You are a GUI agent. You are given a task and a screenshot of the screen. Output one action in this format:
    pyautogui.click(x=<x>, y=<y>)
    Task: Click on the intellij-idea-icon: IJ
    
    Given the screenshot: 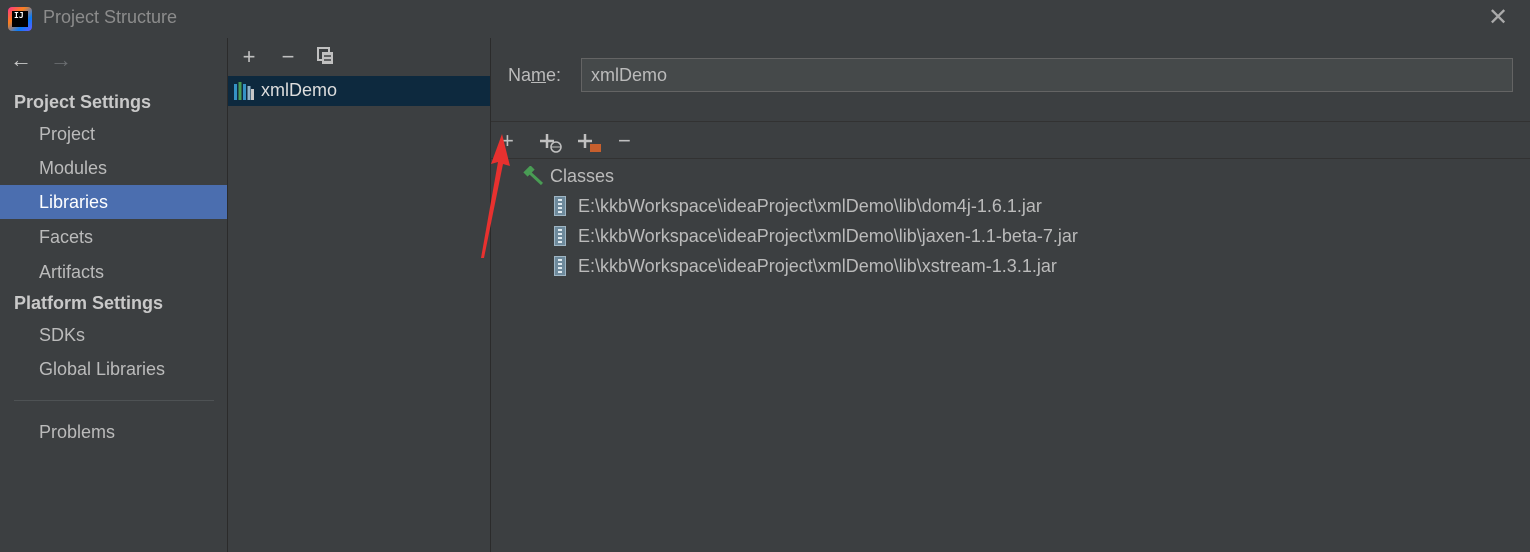 What is the action you would take?
    pyautogui.click(x=20, y=19)
    